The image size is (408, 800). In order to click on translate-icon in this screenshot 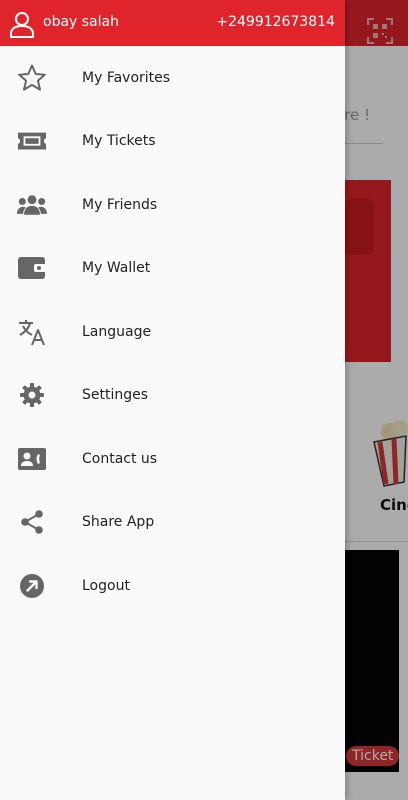, I will do `click(32, 332)`.